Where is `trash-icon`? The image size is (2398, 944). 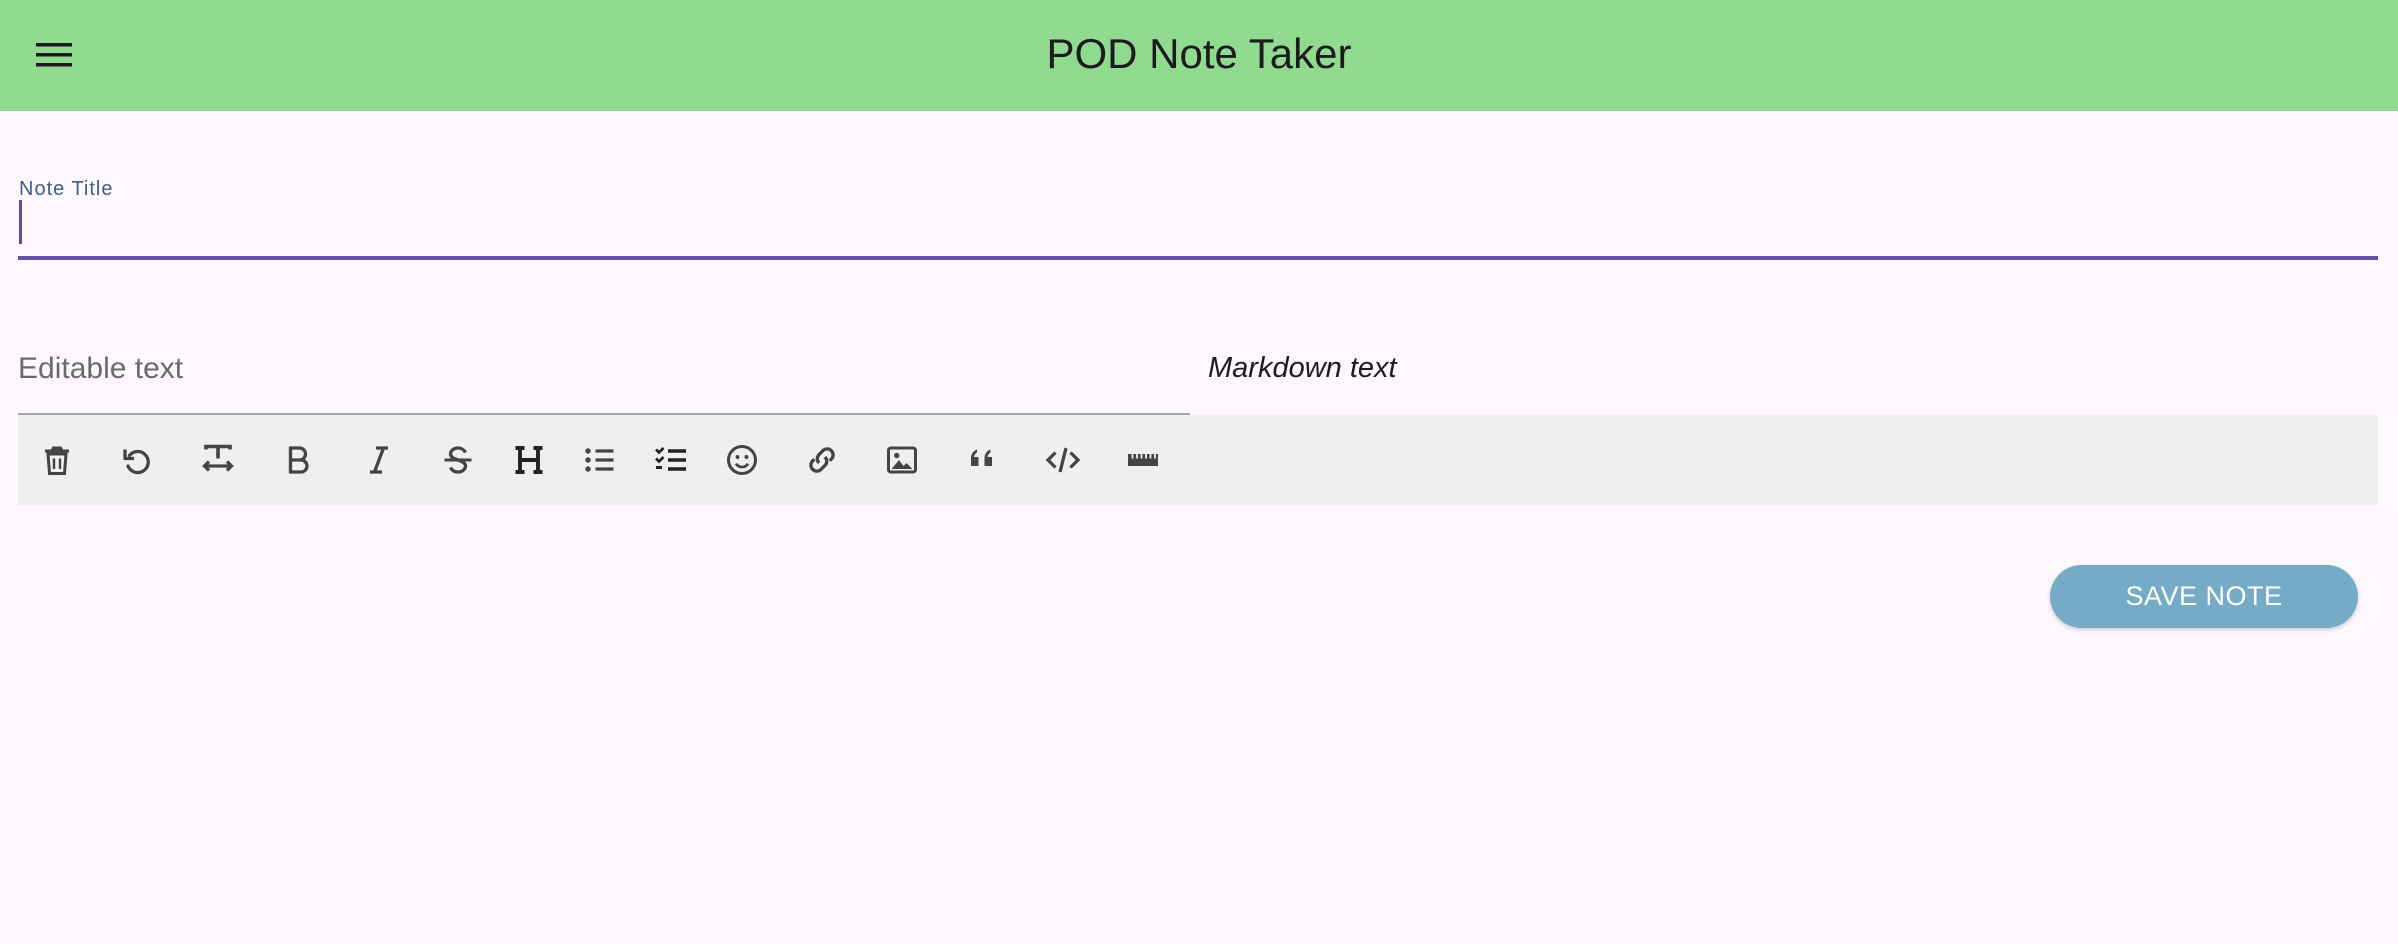
trash-icon is located at coordinates (57, 460).